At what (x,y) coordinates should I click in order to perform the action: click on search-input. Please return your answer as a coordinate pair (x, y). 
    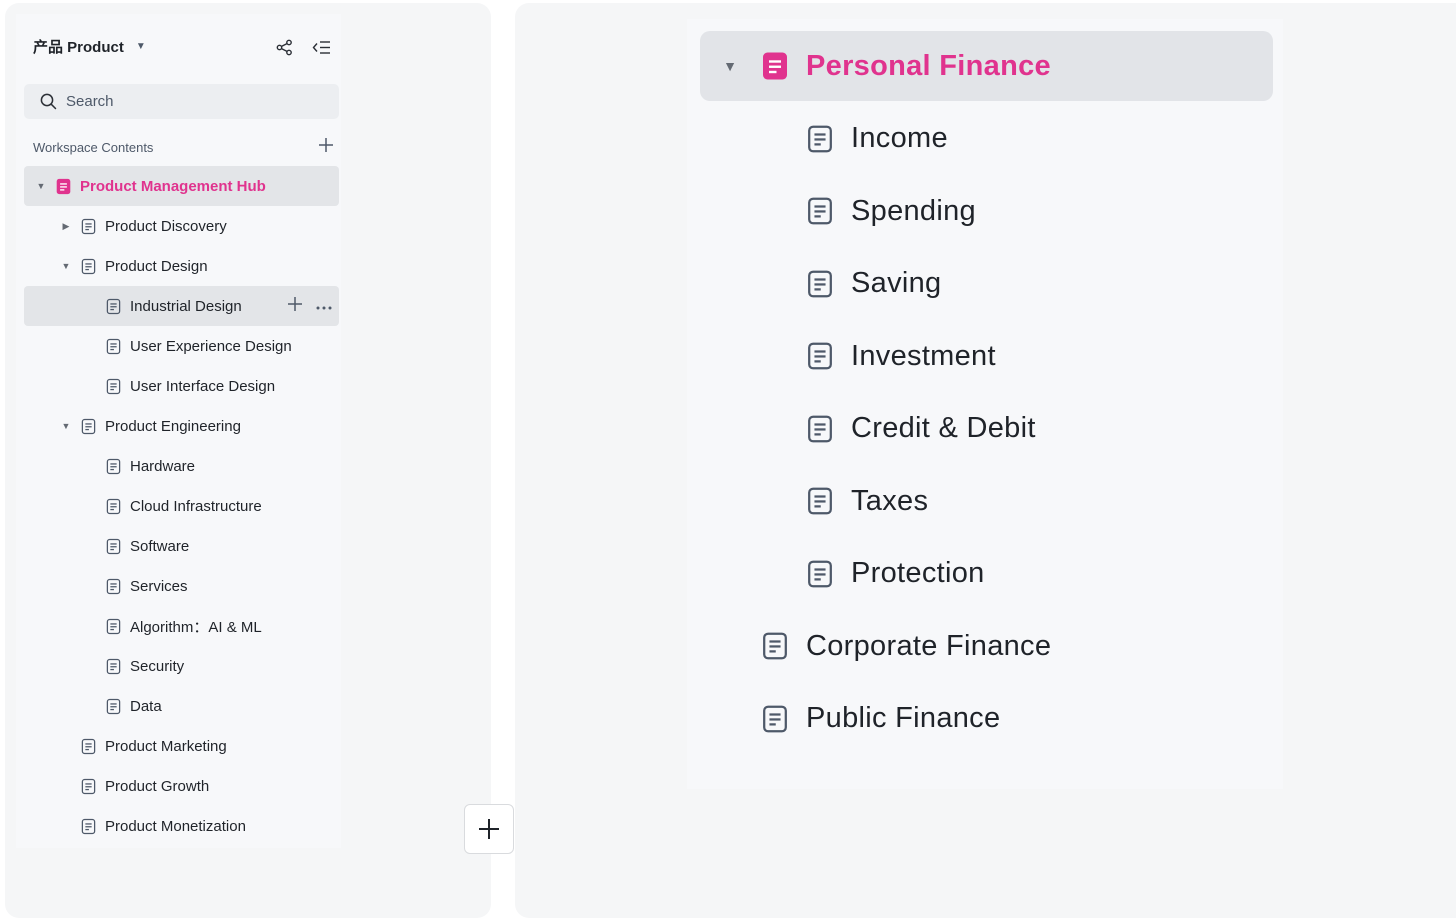
    Looking at the image, I should click on (186, 101).